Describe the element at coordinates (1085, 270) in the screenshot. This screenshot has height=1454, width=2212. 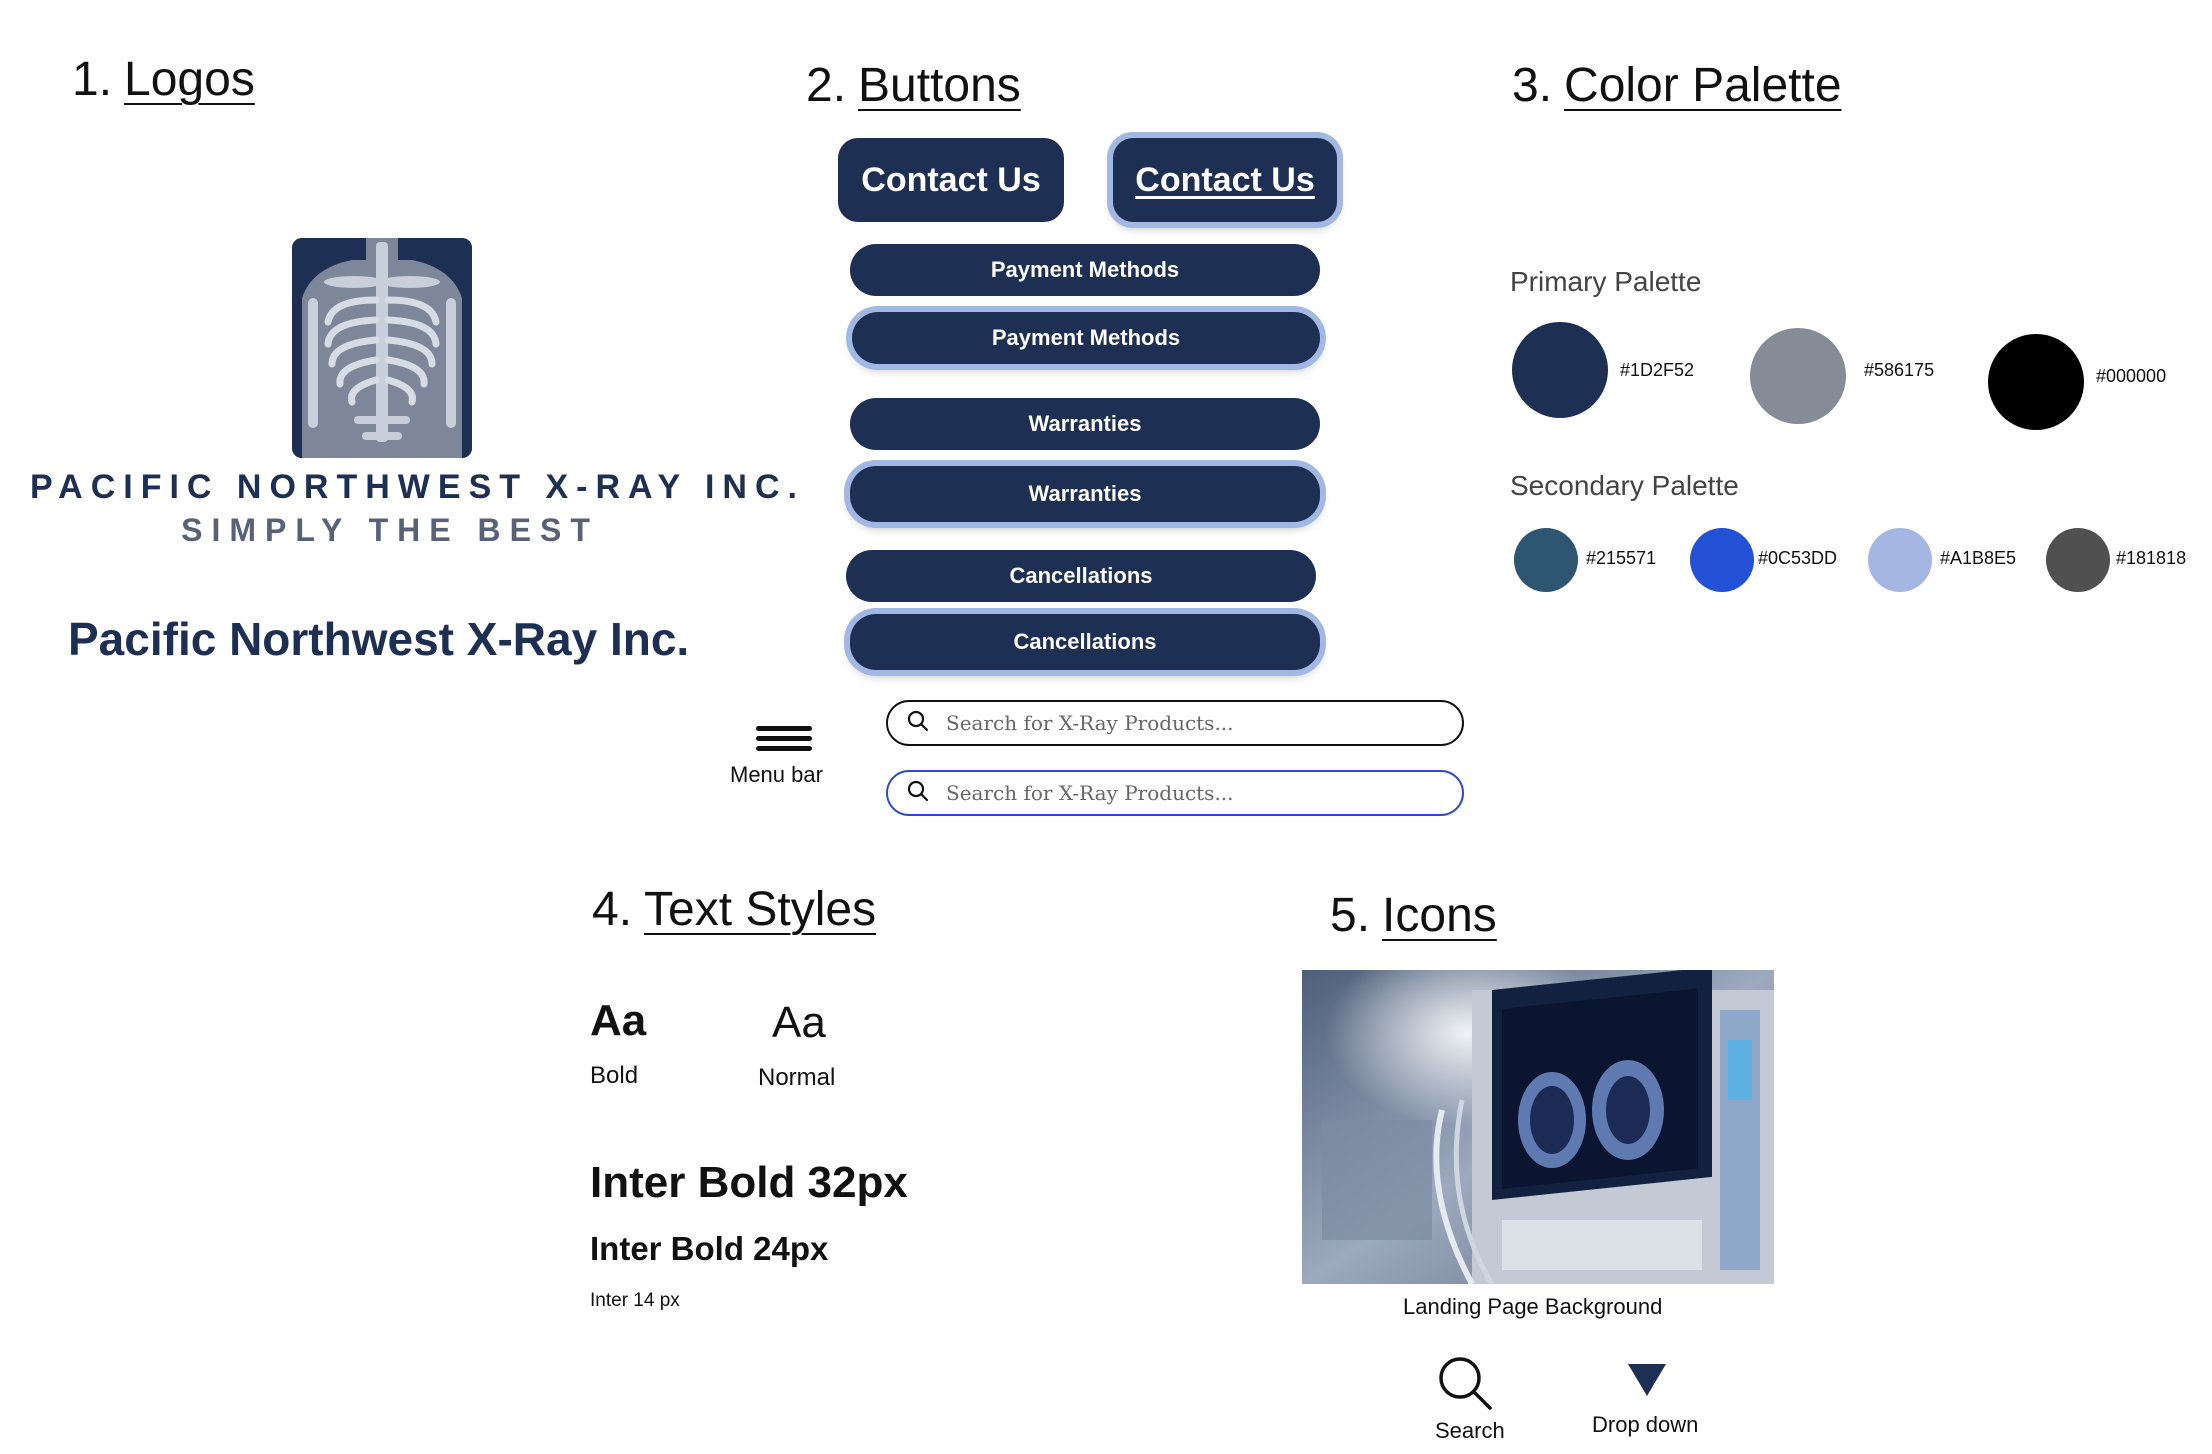
I see `payment-methods-button: Payment Methods` at that location.